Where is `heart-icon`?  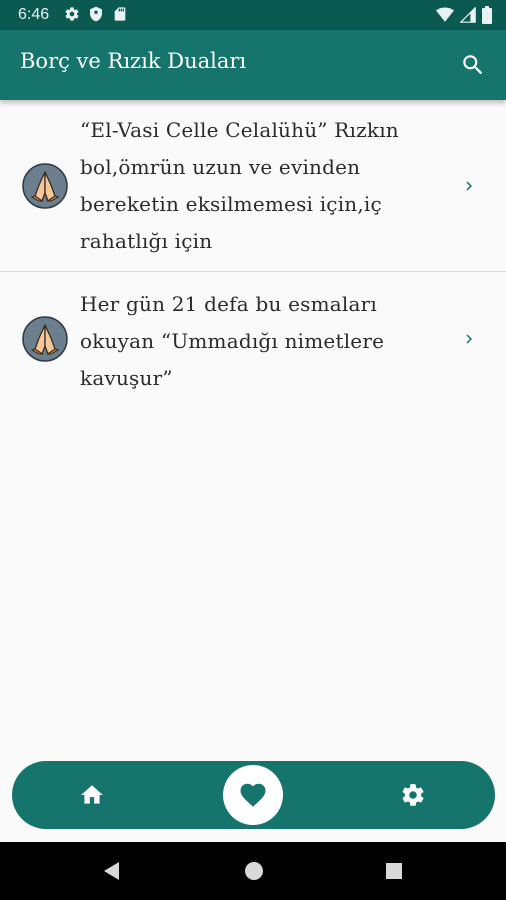
heart-icon is located at coordinates (253, 795).